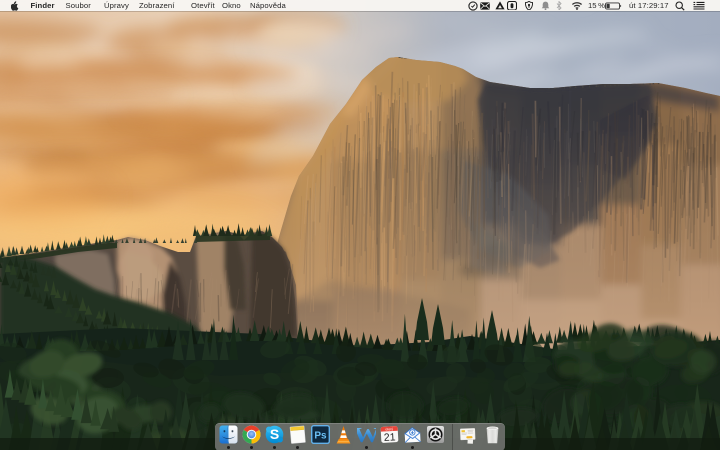  I want to click on svg-text: W, so click(366, 434).